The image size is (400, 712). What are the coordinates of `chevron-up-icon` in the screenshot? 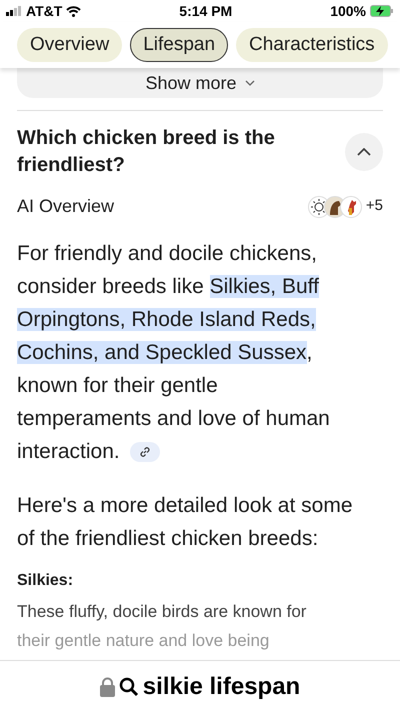 It's located at (364, 152).